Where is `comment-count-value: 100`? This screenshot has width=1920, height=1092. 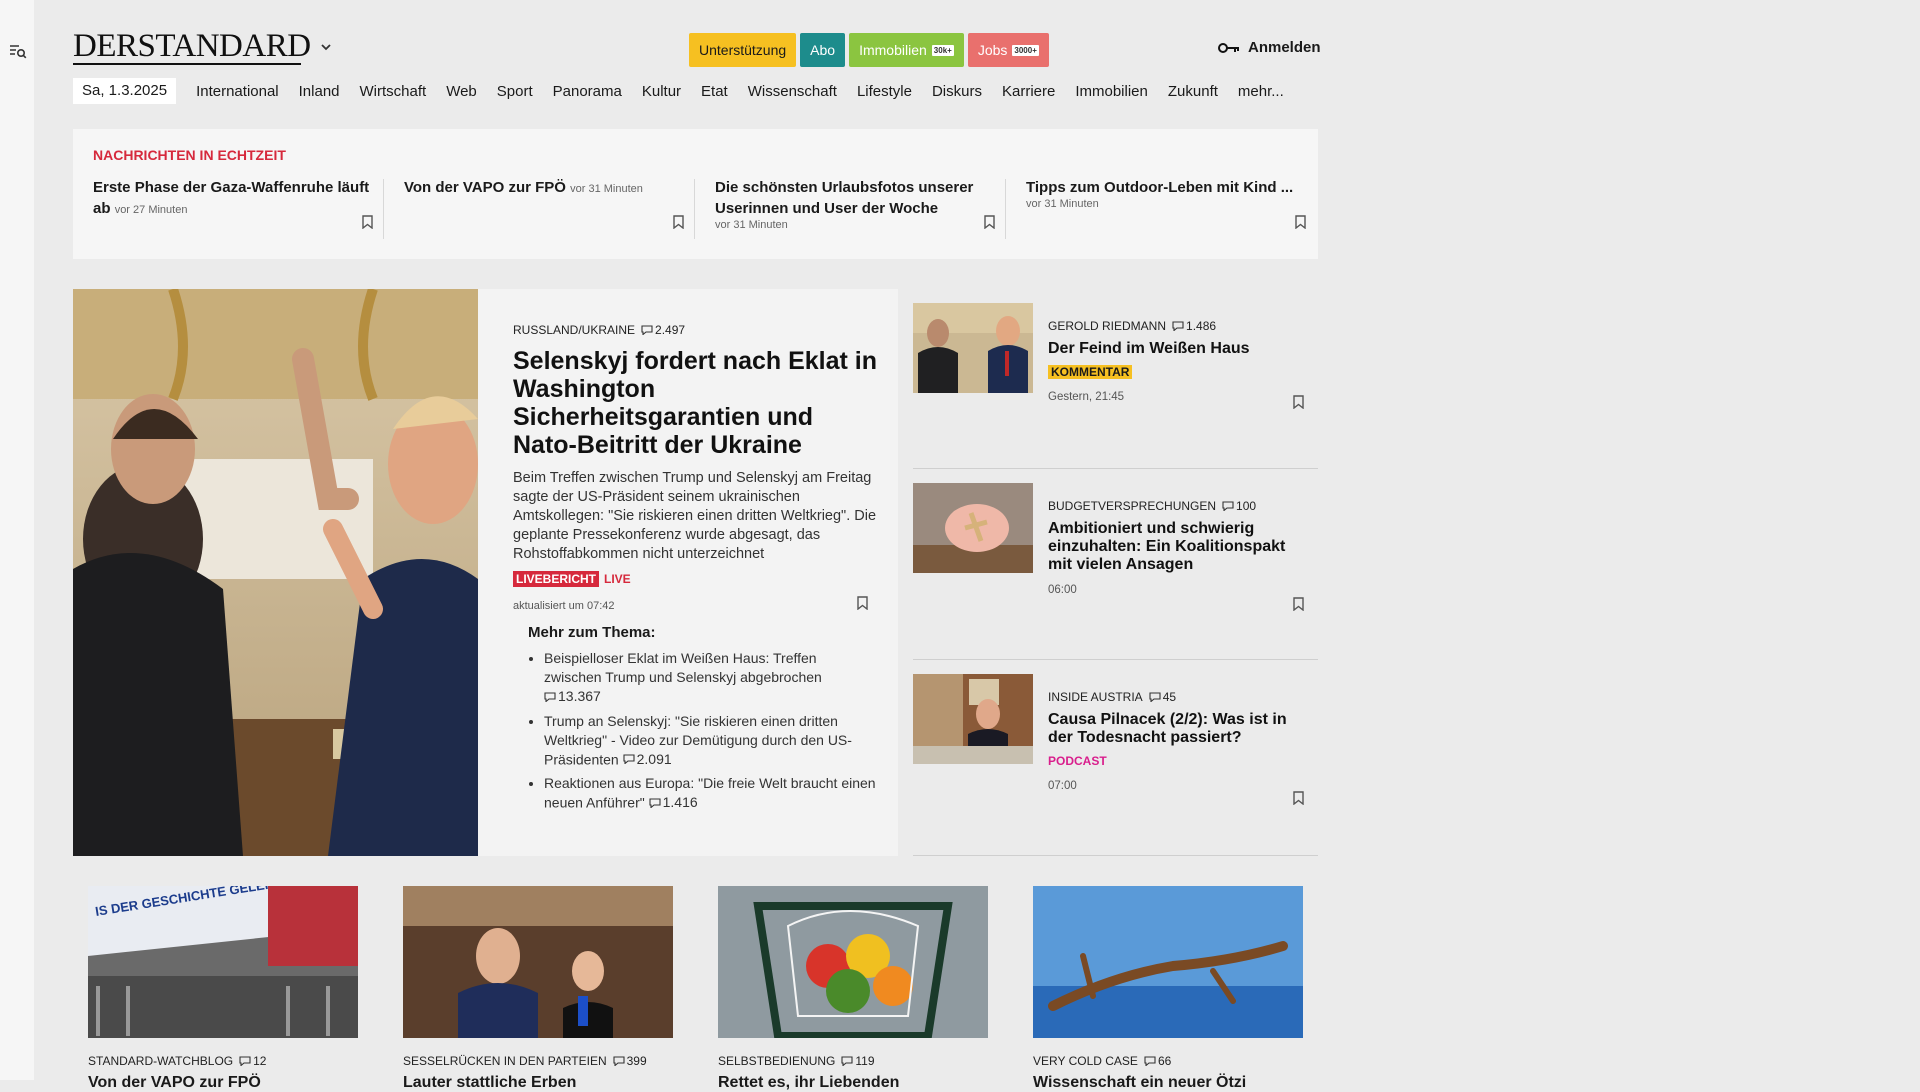
comment-count-value: 100 is located at coordinates (1246, 506).